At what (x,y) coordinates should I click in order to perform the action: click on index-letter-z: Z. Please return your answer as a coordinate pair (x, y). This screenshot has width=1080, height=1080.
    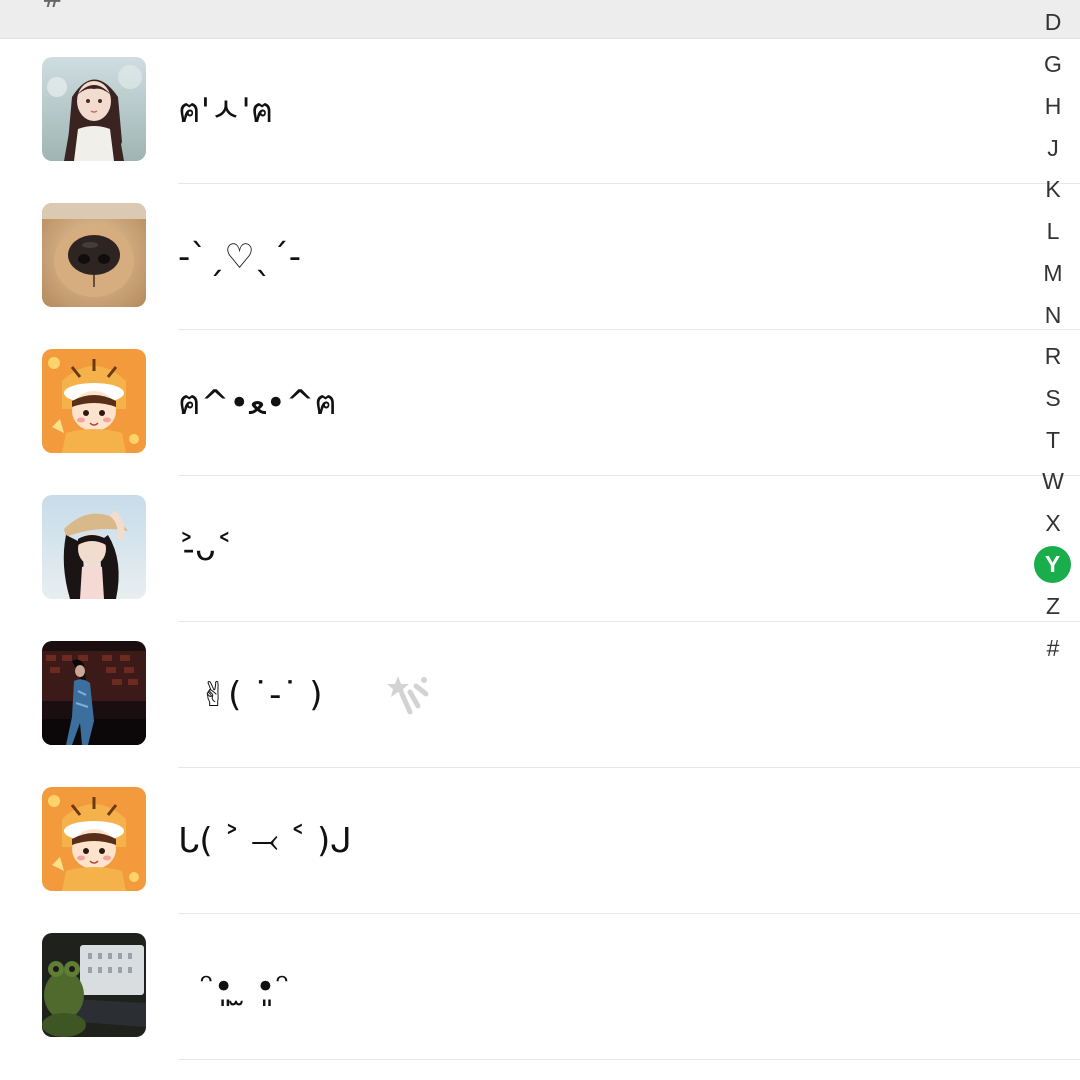
    Looking at the image, I should click on (1053, 606).